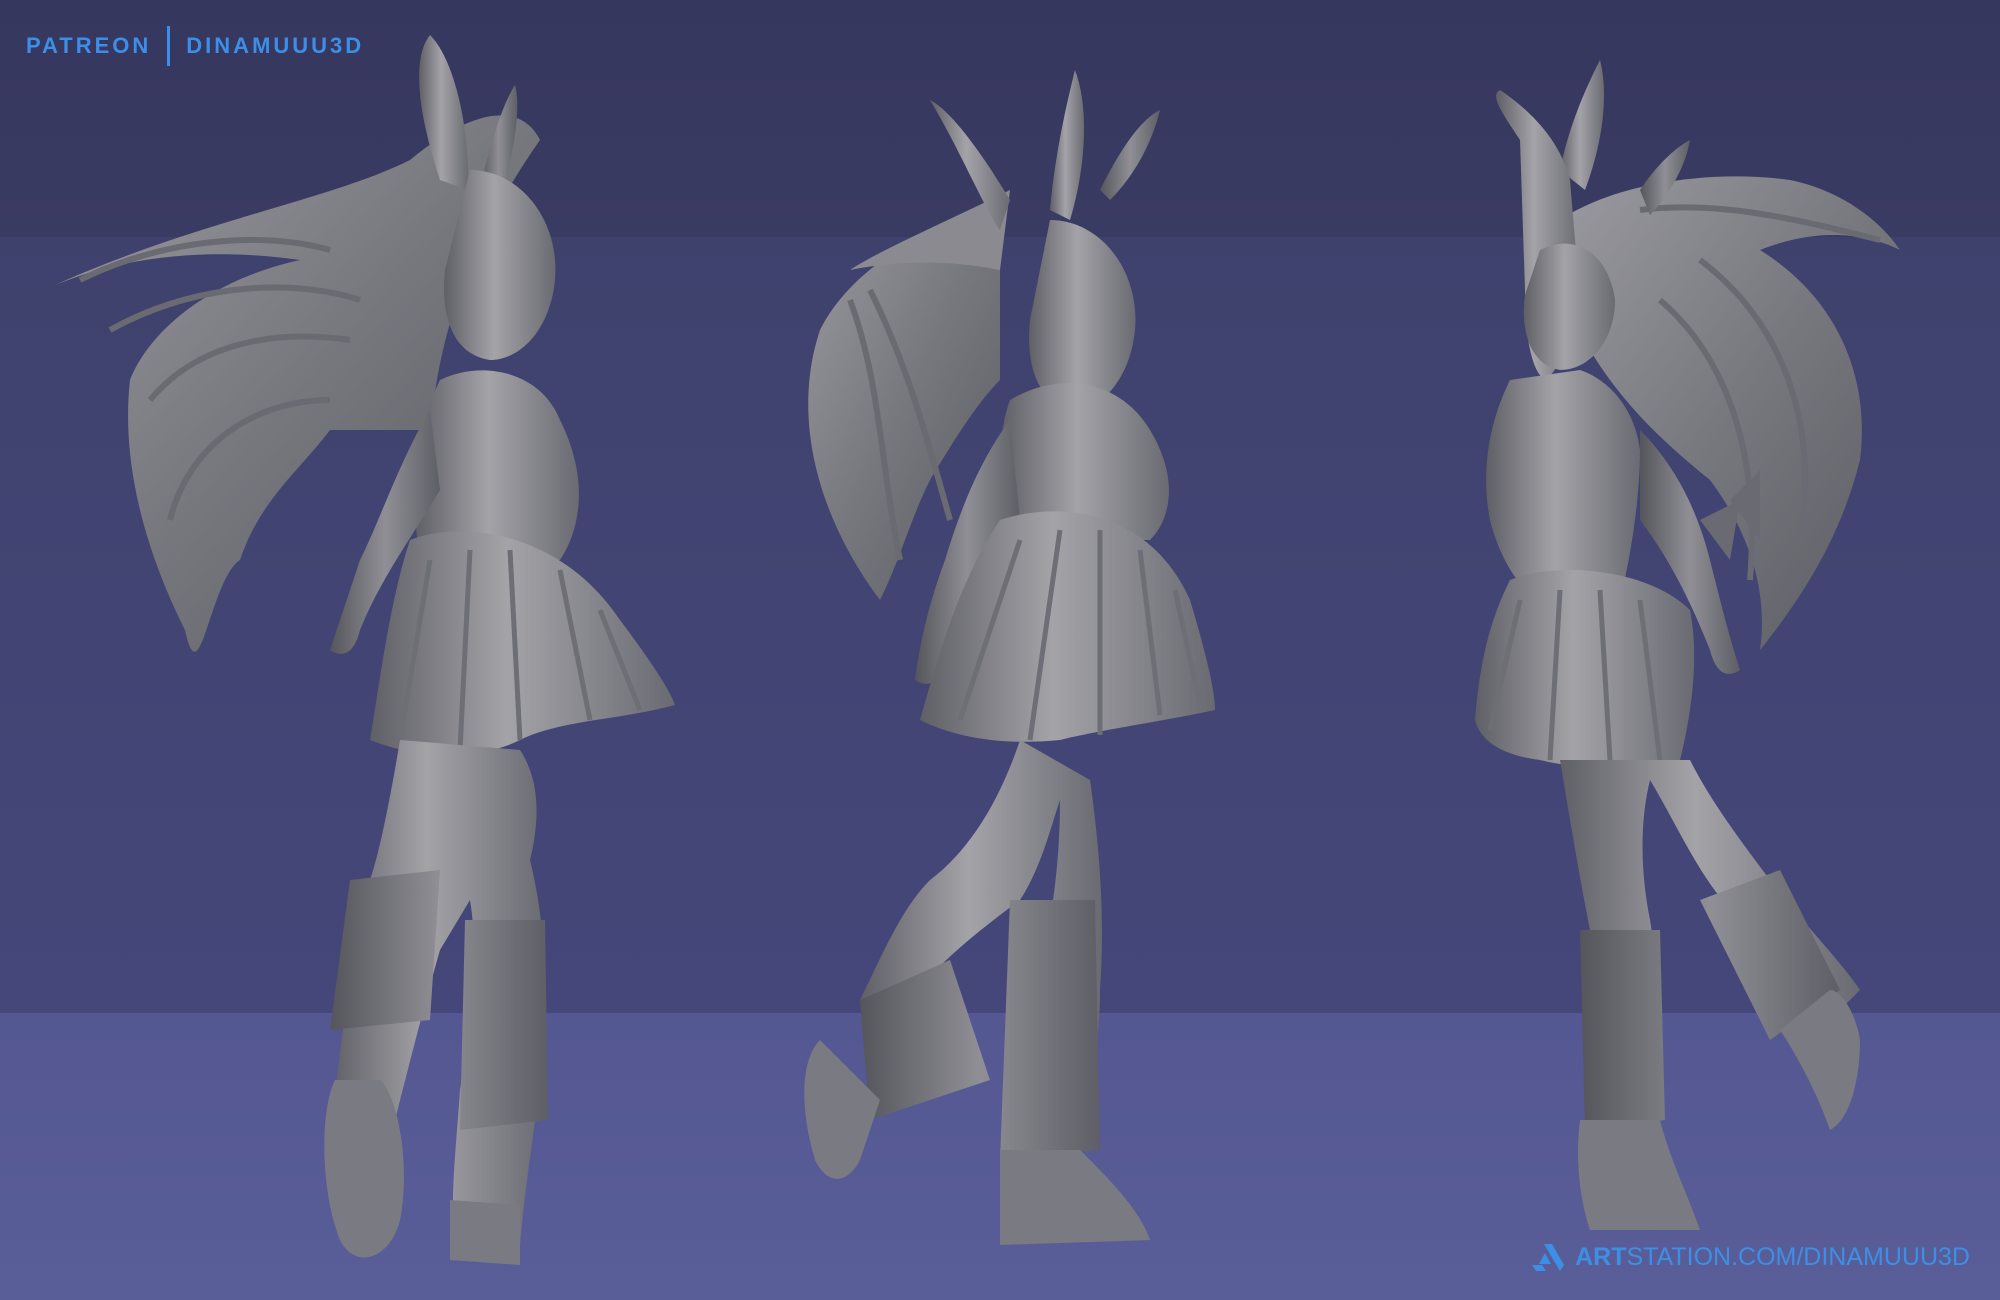 The width and height of the screenshot is (2000, 1300). What do you see at coordinates (1082, 315) in the screenshot?
I see `figure-2-head` at bounding box center [1082, 315].